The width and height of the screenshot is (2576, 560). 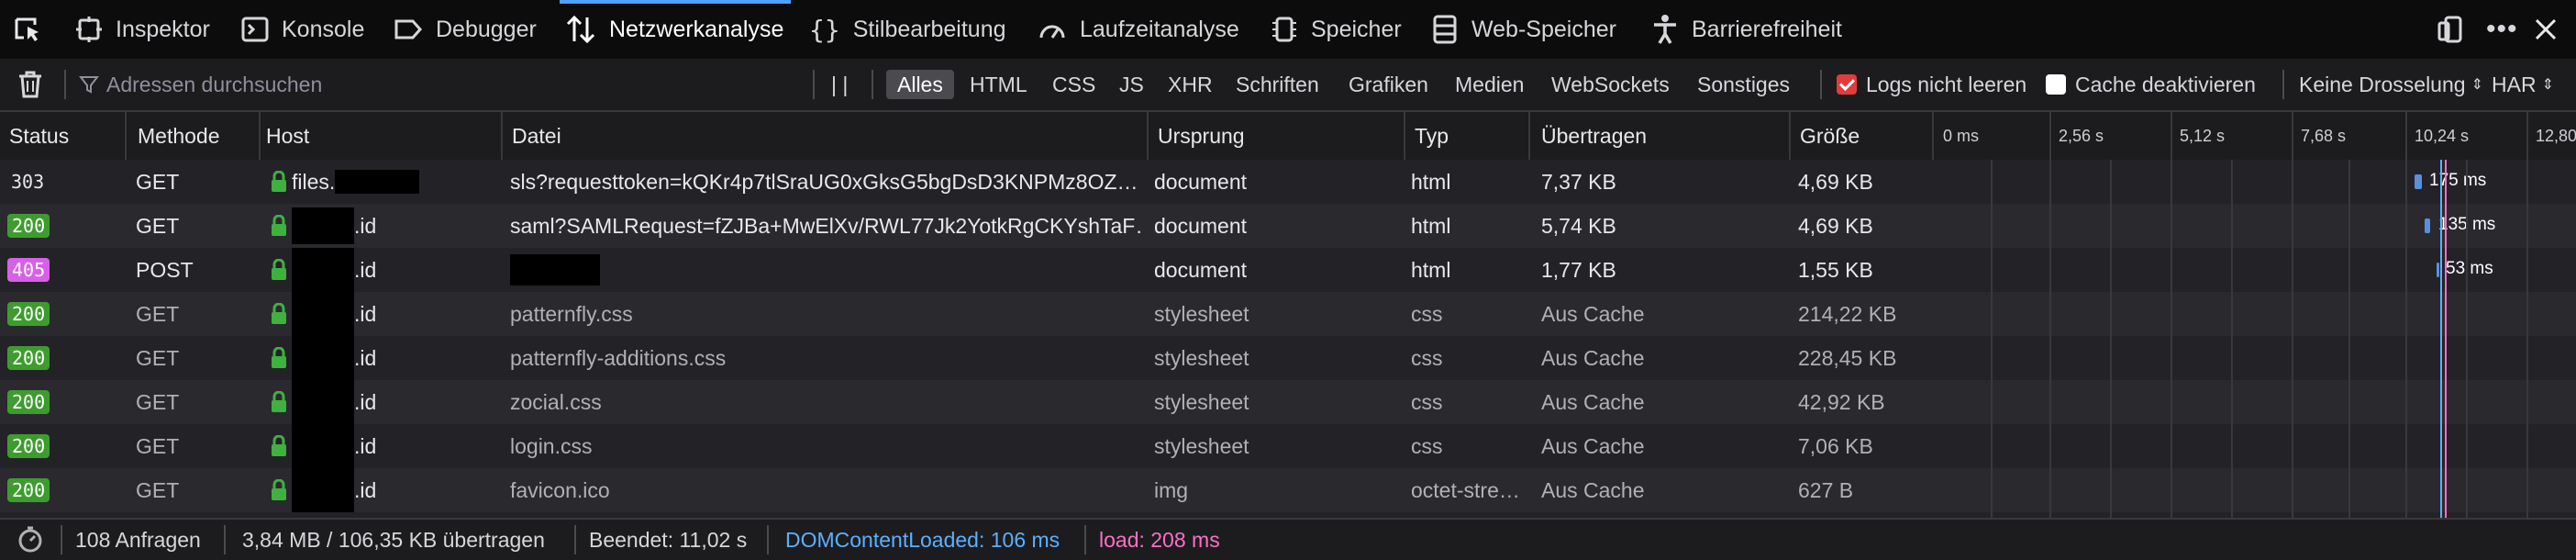 I want to click on finished-time: Beendet: 11,02 s, so click(x=668, y=539).